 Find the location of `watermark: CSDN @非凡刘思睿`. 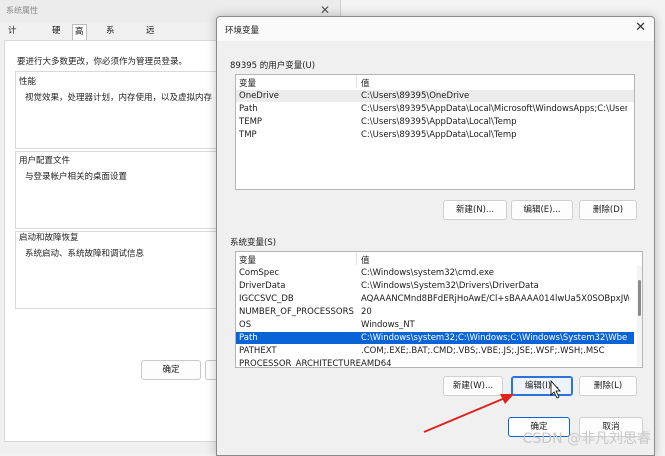

watermark: CSDN @非凡刘思睿 is located at coordinates (586, 439).